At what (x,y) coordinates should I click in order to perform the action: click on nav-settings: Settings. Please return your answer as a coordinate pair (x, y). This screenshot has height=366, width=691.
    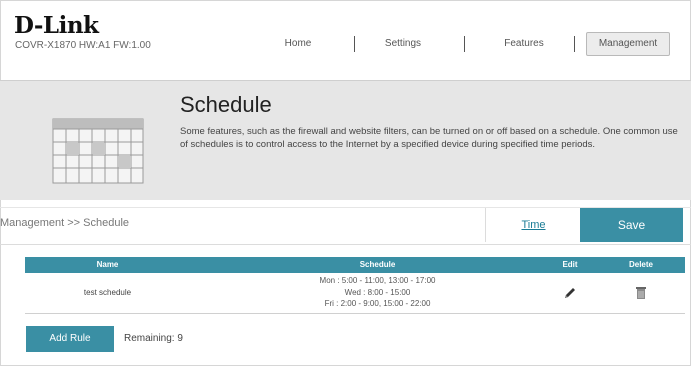
    Looking at the image, I should click on (403, 44).